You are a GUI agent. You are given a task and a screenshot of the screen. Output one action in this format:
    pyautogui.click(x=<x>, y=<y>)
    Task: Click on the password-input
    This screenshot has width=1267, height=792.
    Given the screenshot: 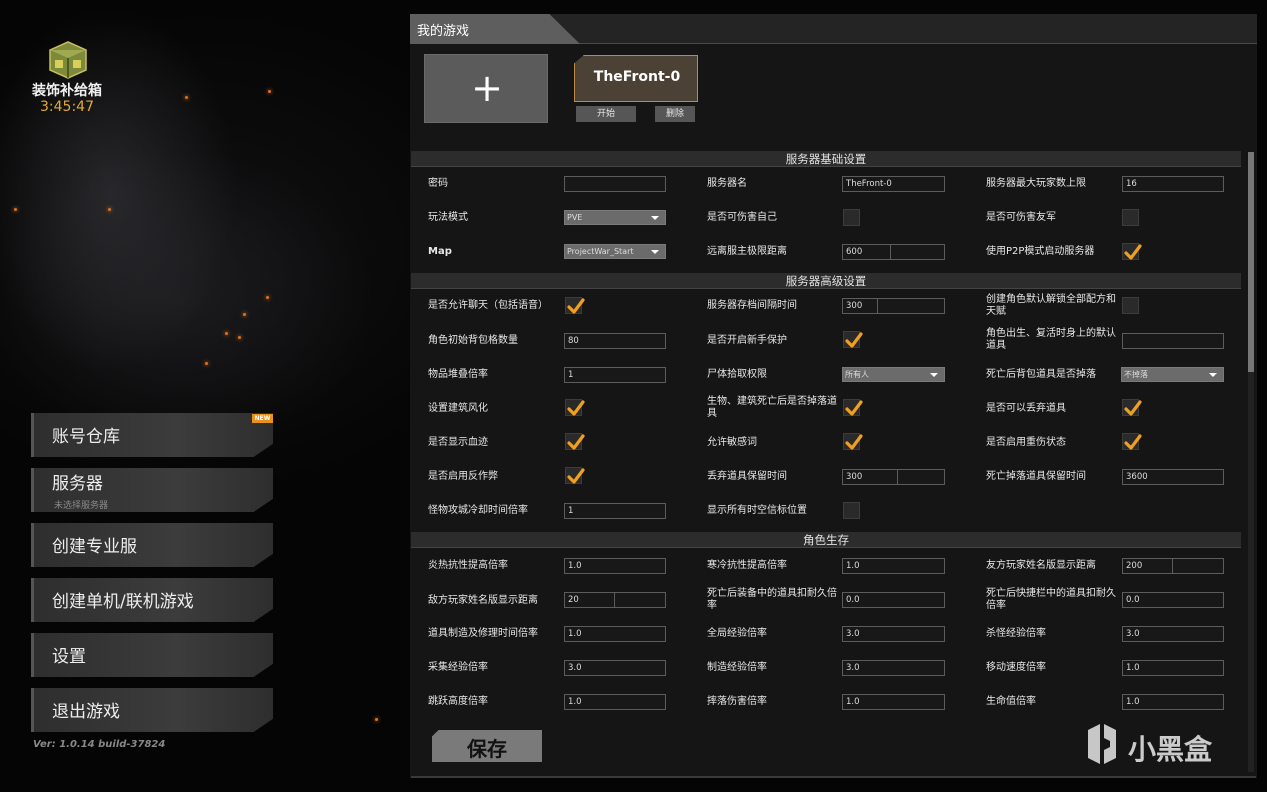 What is the action you would take?
    pyautogui.click(x=615, y=184)
    